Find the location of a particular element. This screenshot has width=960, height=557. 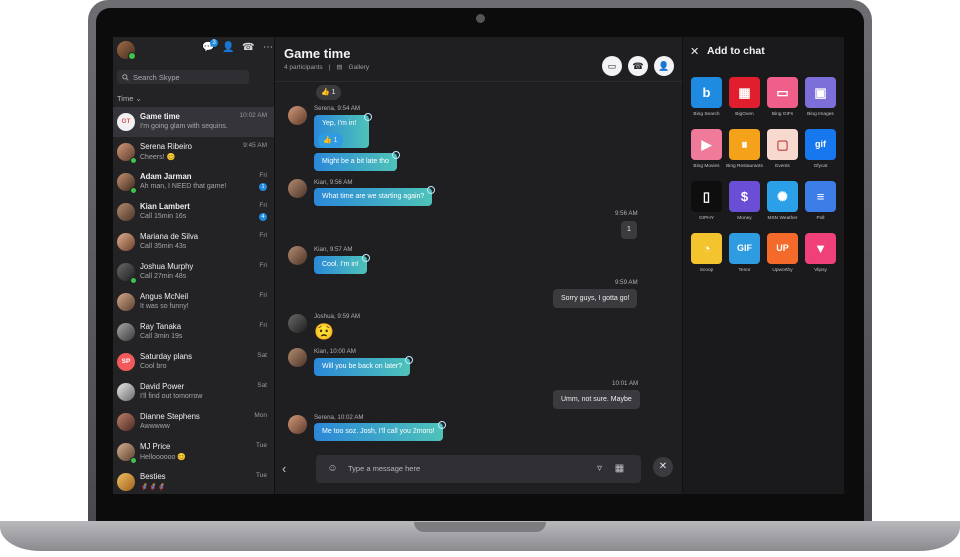

app-icon: ▯ is located at coordinates (706, 196).